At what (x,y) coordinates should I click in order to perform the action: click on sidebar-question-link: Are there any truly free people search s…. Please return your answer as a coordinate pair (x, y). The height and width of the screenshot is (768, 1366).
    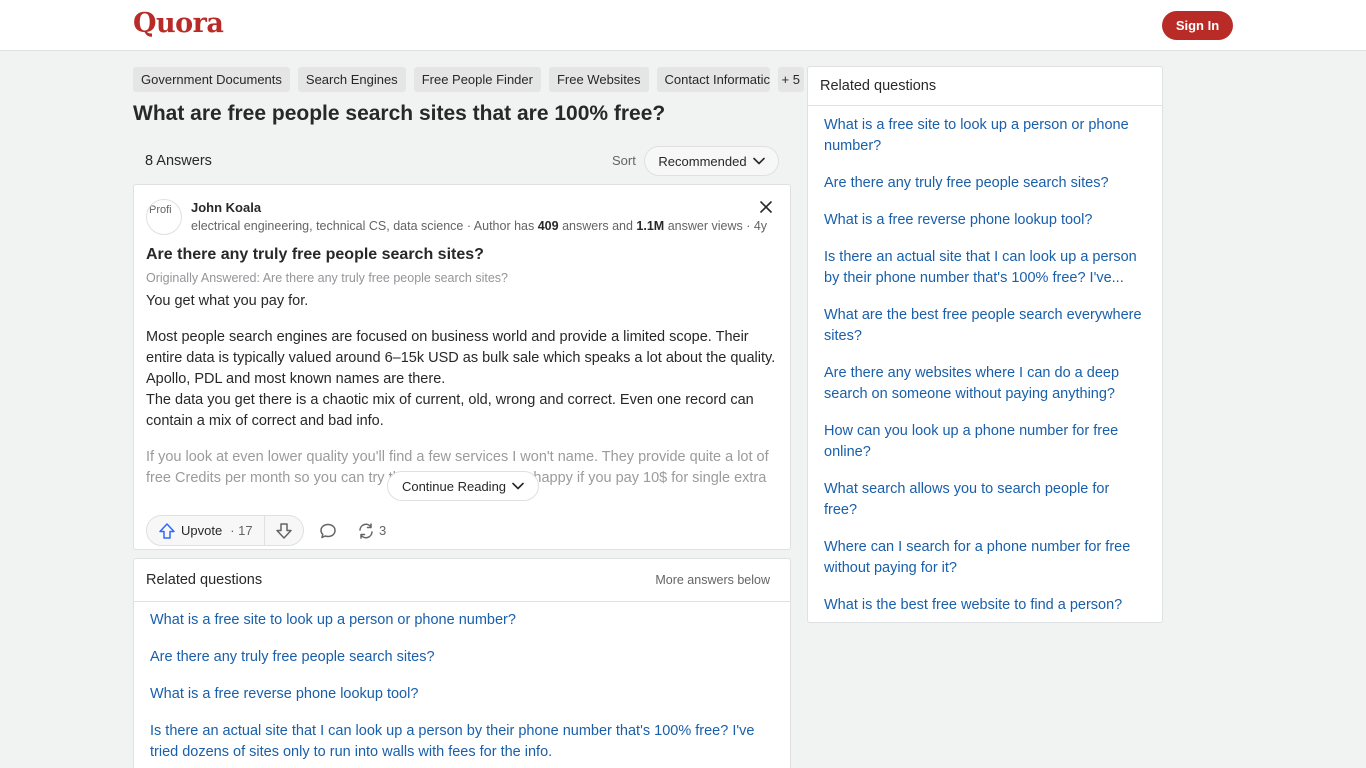
    Looking at the image, I should click on (985, 183).